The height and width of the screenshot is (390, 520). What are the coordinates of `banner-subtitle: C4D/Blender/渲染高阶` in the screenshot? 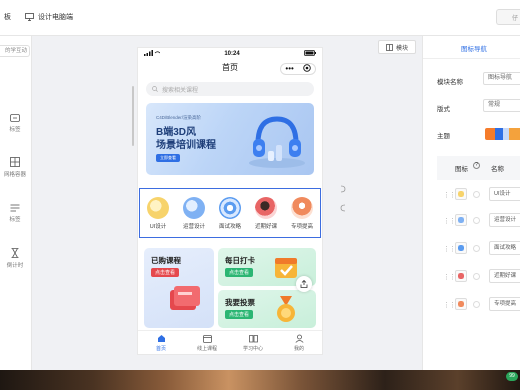 It's located at (179, 117).